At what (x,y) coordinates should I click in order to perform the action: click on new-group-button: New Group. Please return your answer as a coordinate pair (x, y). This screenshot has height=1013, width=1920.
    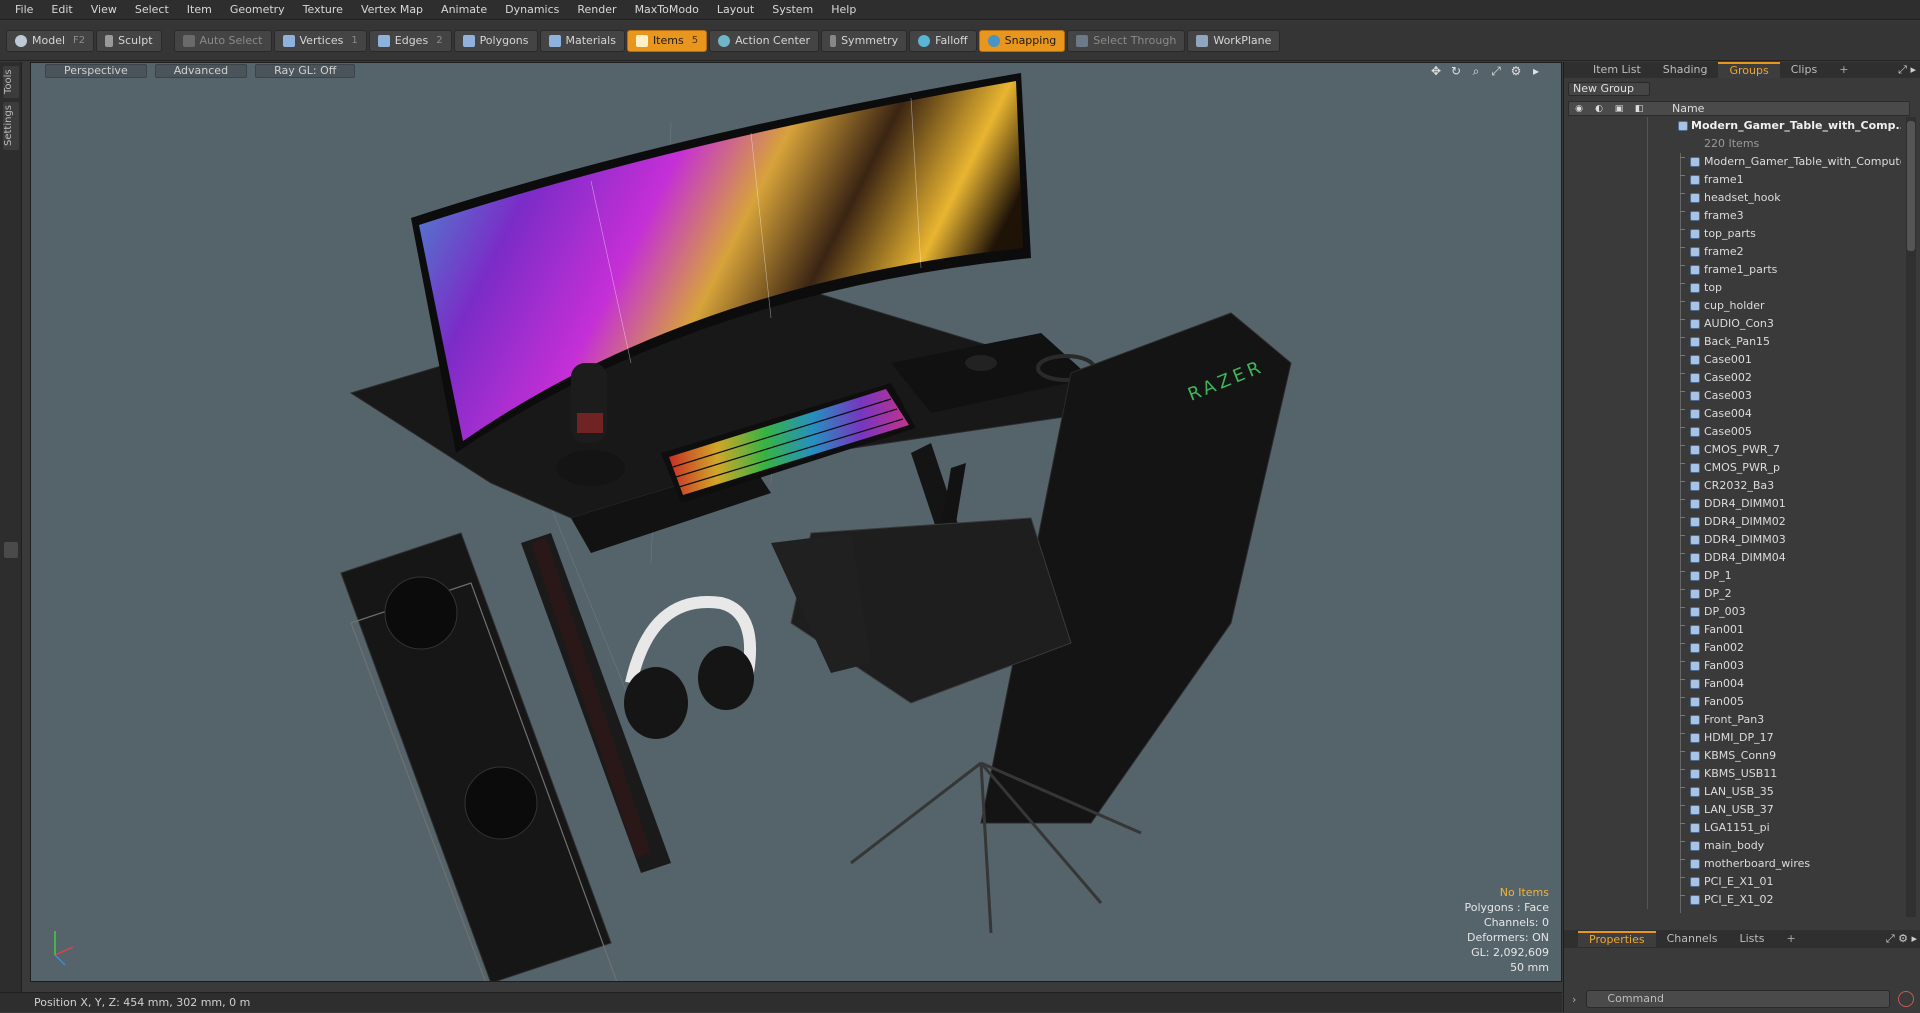
    Looking at the image, I should click on (1609, 89).